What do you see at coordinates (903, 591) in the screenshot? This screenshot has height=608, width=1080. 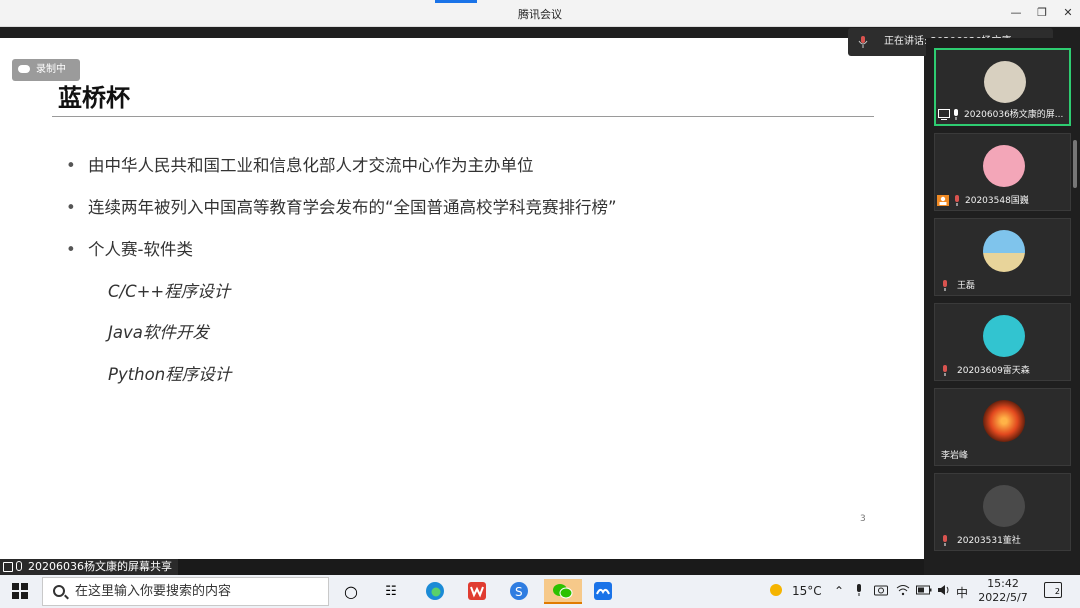 I see `wifi-icon` at bounding box center [903, 591].